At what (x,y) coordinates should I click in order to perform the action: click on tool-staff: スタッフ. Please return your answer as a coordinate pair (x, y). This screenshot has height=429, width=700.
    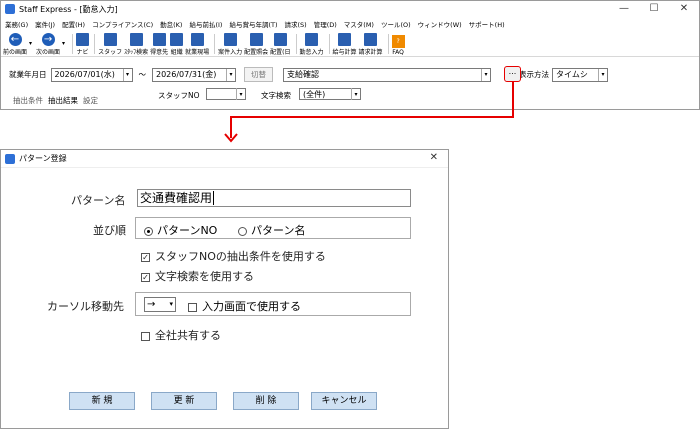
    Looking at the image, I should click on (110, 43).